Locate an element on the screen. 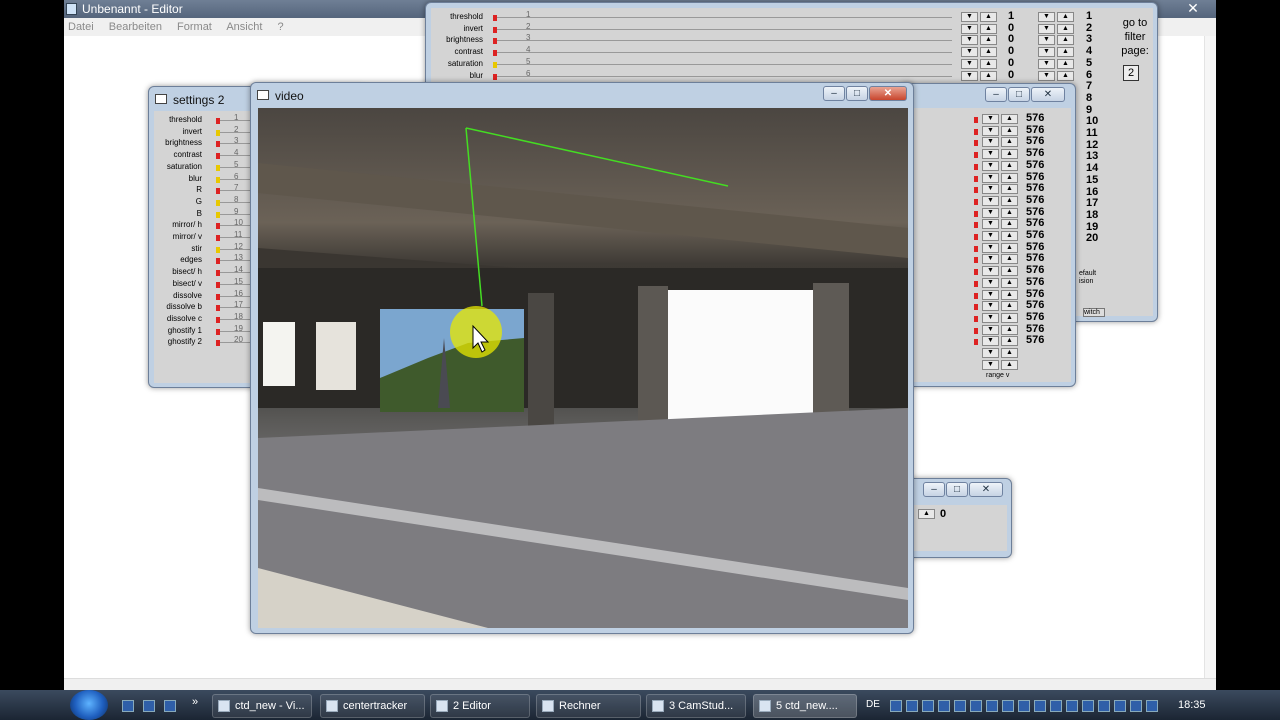 This screenshot has height=720, width=1280. clock: 18:35 is located at coordinates (1192, 705).